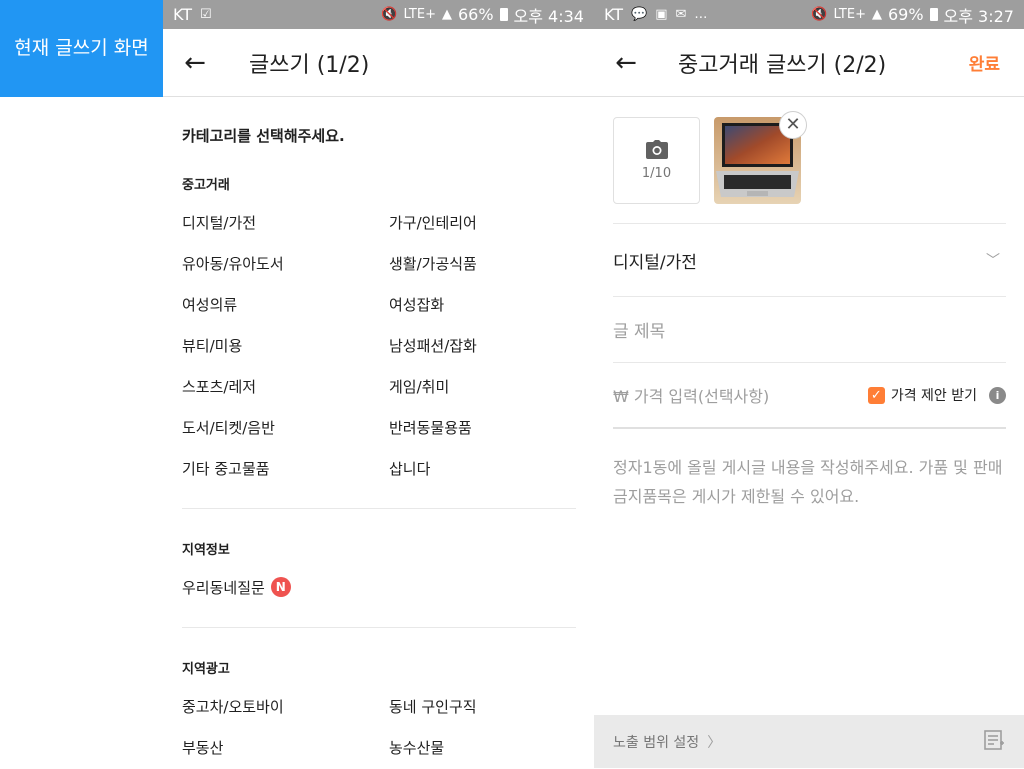 The image size is (1024, 769). Describe the element at coordinates (809, 330) in the screenshot. I see `title-input: 글 제목` at that location.